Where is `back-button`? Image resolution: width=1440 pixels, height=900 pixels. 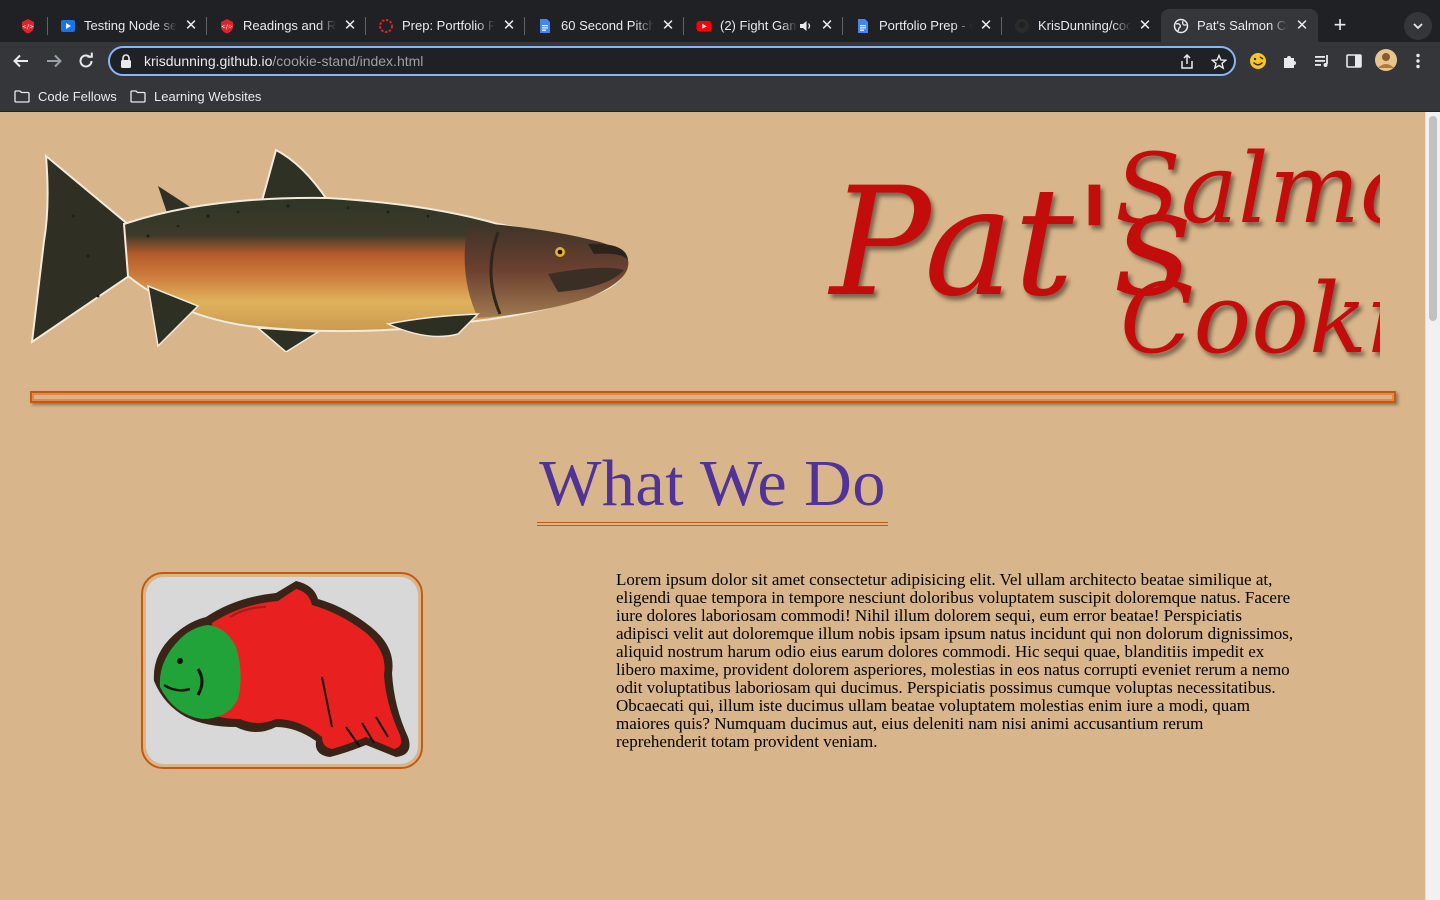 back-button is located at coordinates (21, 61).